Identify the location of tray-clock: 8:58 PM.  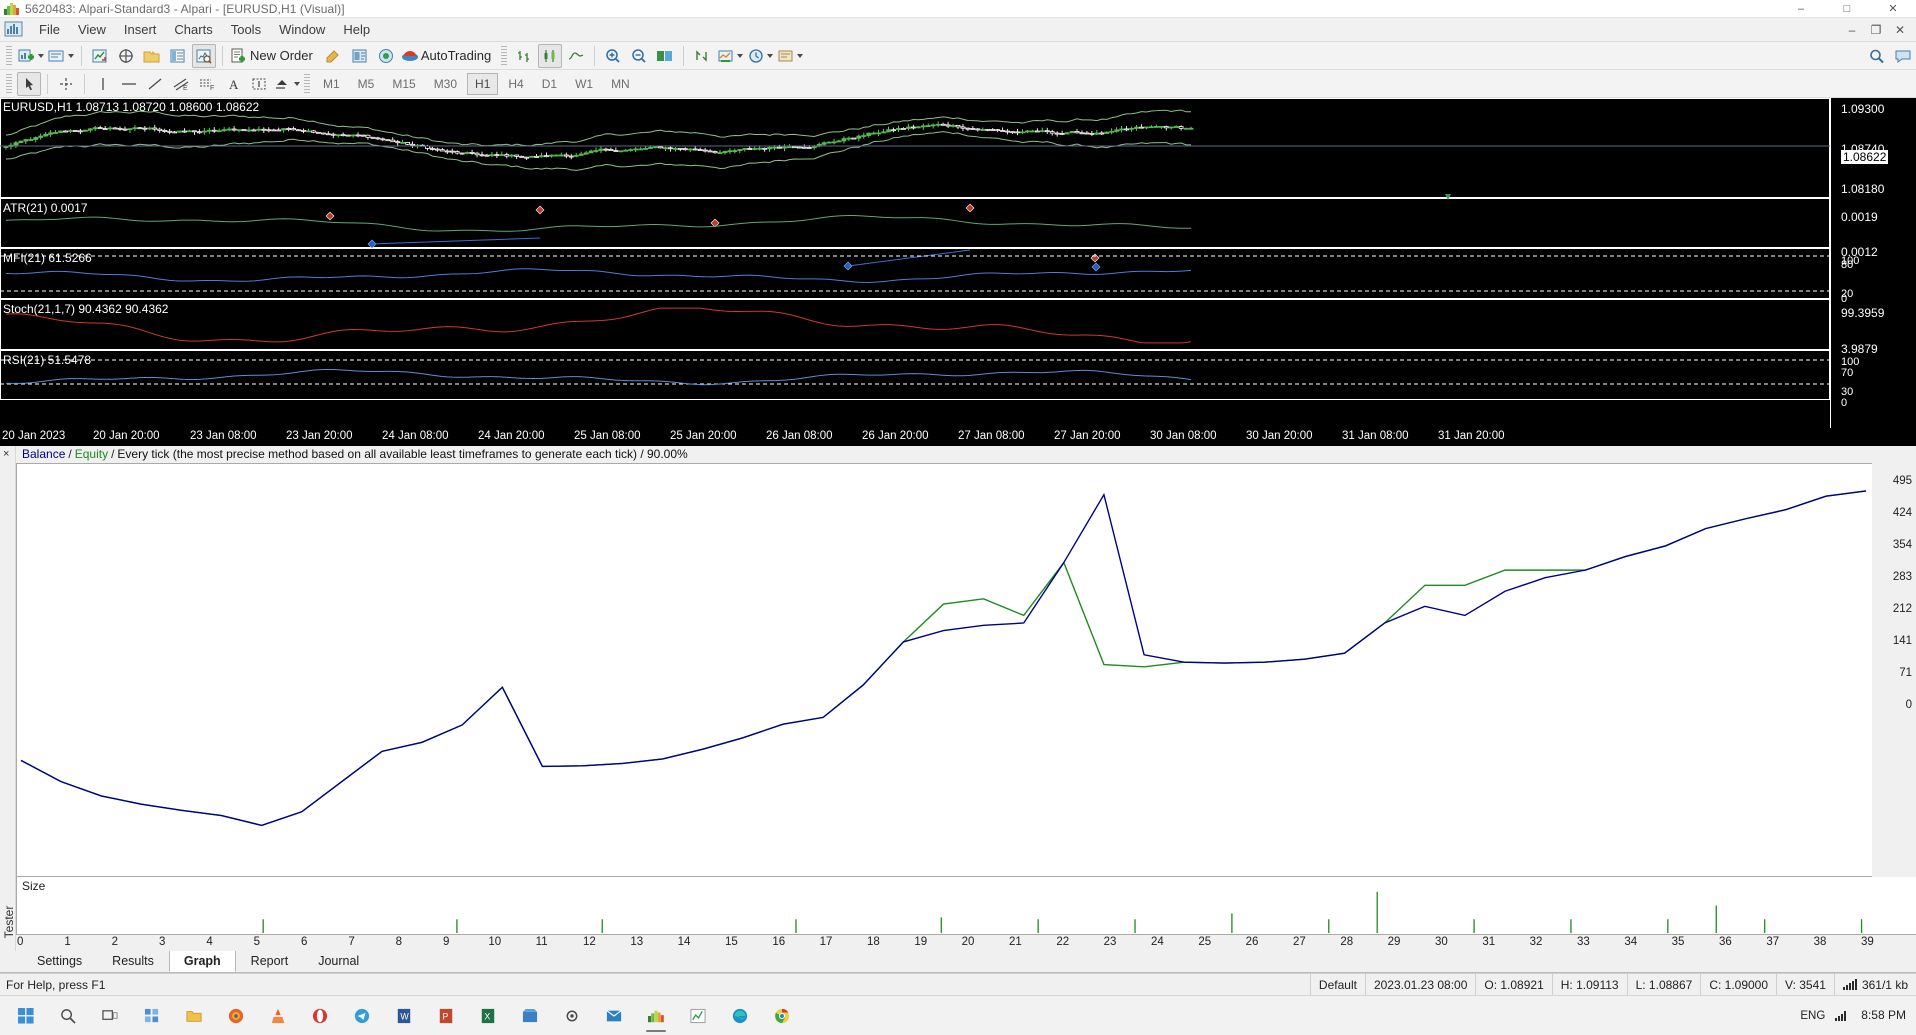
(1883, 1015).